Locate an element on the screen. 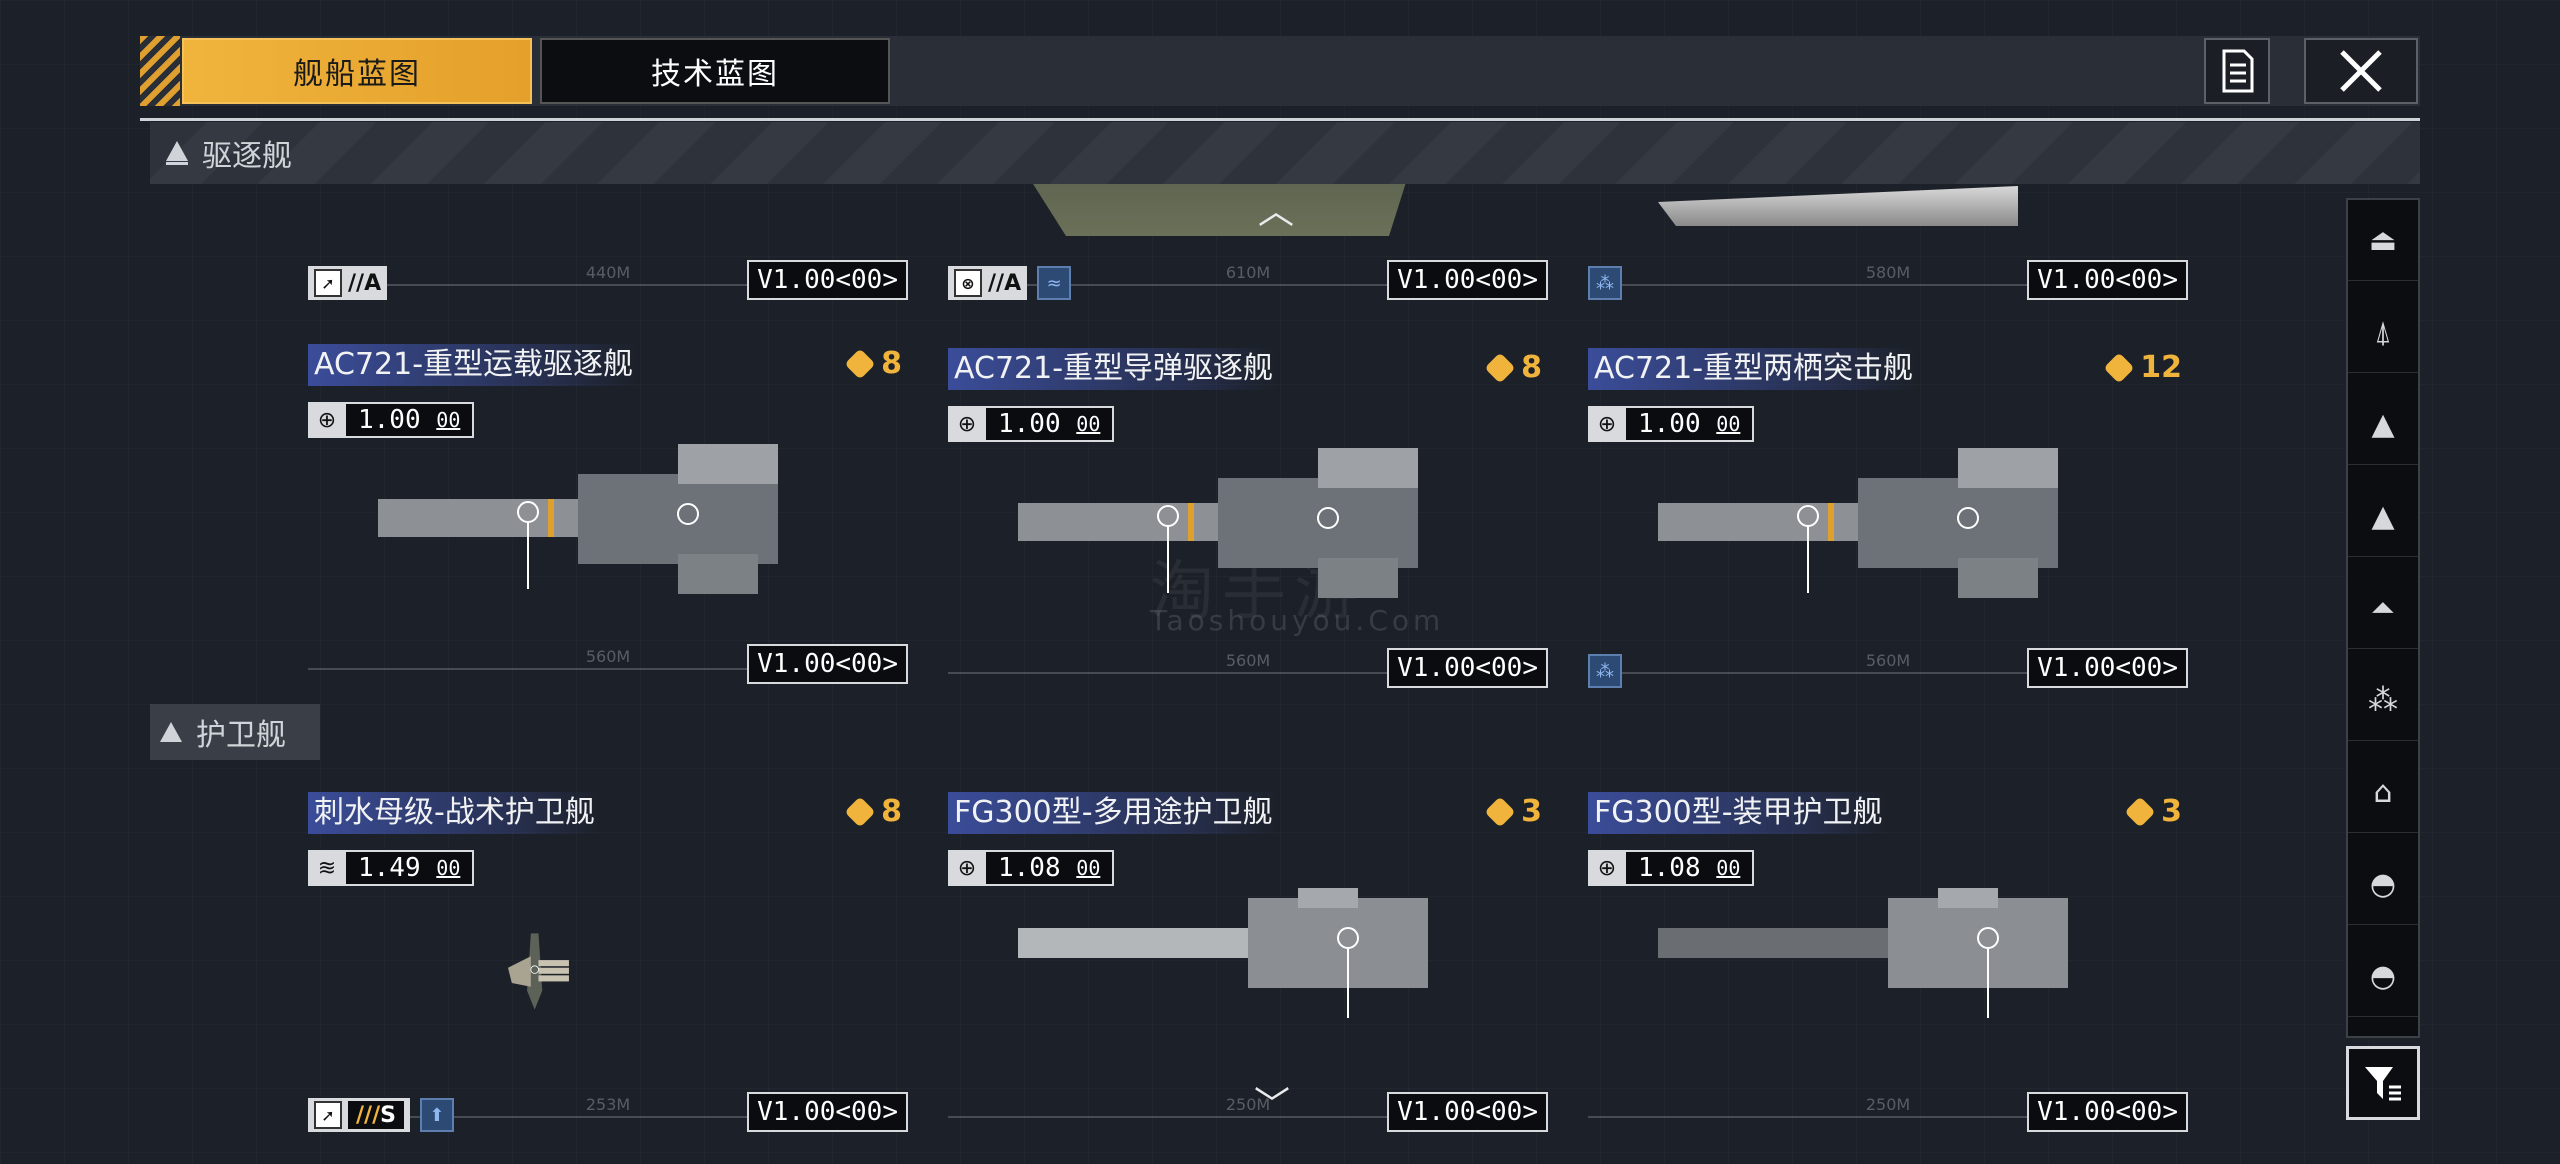 The height and width of the screenshot is (1164, 2560). ship-card-partial: 440M ➚//A V1.00<00> is located at coordinates (608, 238).